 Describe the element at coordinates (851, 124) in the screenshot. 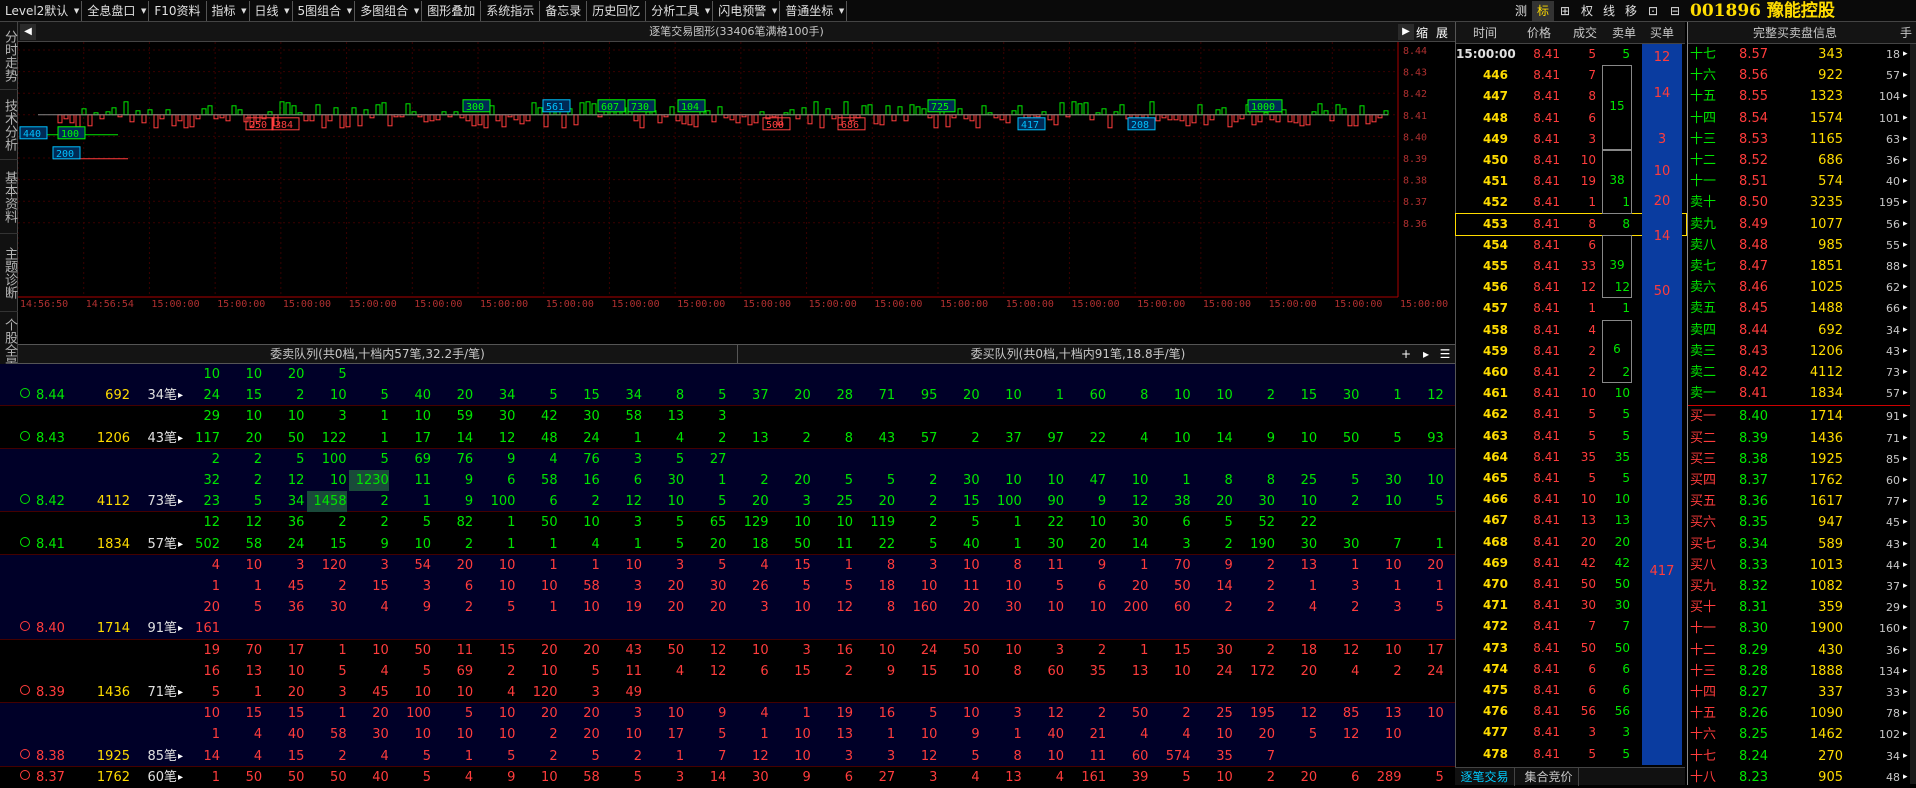

I see `trade-size-label: 686` at that location.